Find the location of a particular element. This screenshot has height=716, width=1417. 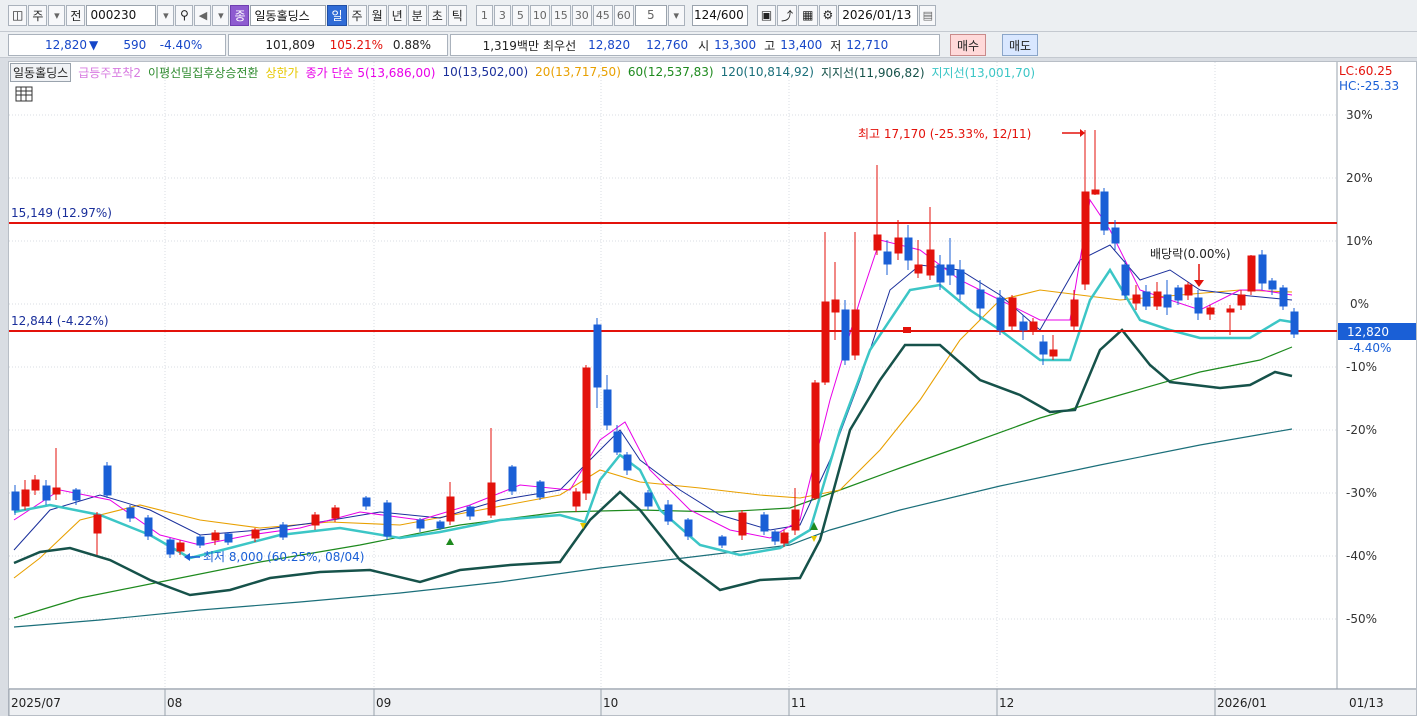

x-tick-08: 08 is located at coordinates (174, 703).